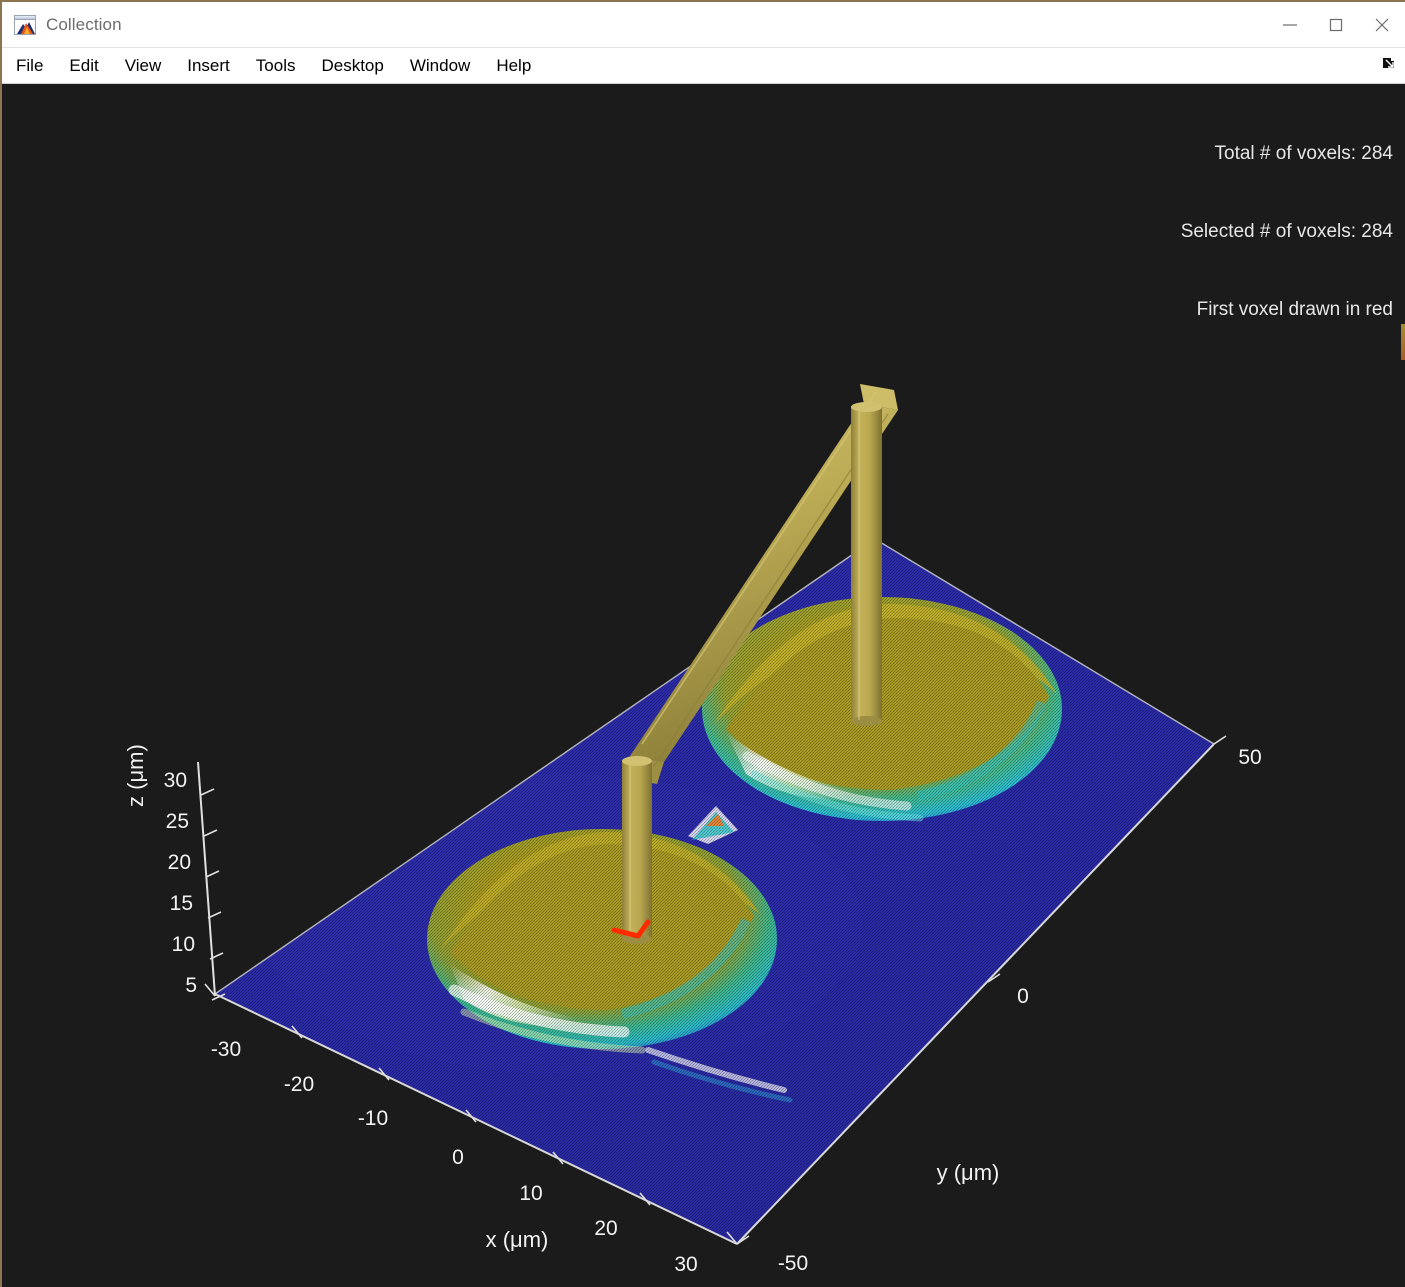  What do you see at coordinates (685, 1264) in the screenshot?
I see `x-tick-label-30: 30` at bounding box center [685, 1264].